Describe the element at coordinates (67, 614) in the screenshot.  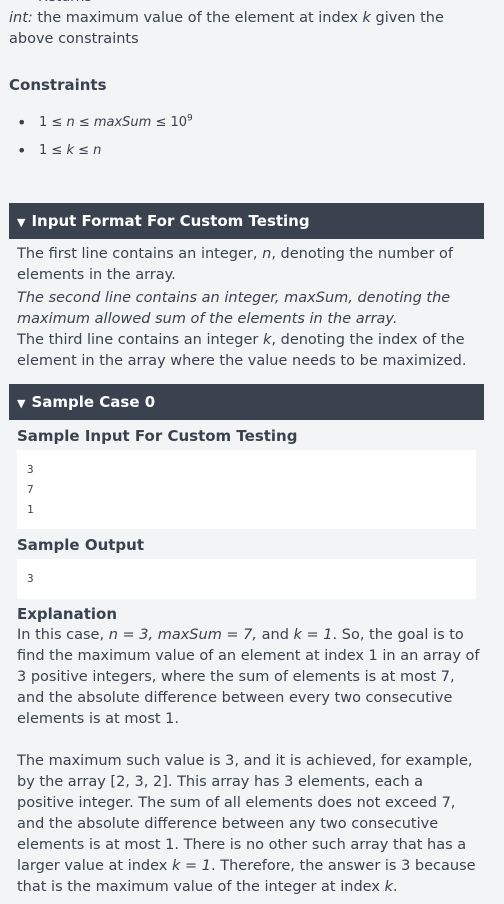
I see `explanation-title: Explanation` at that location.